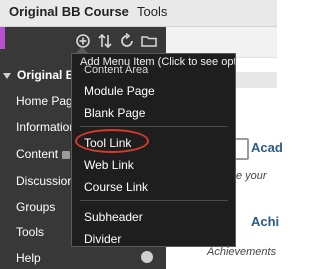 The image size is (320, 269). I want to click on tab-tools: Tools, so click(152, 11).